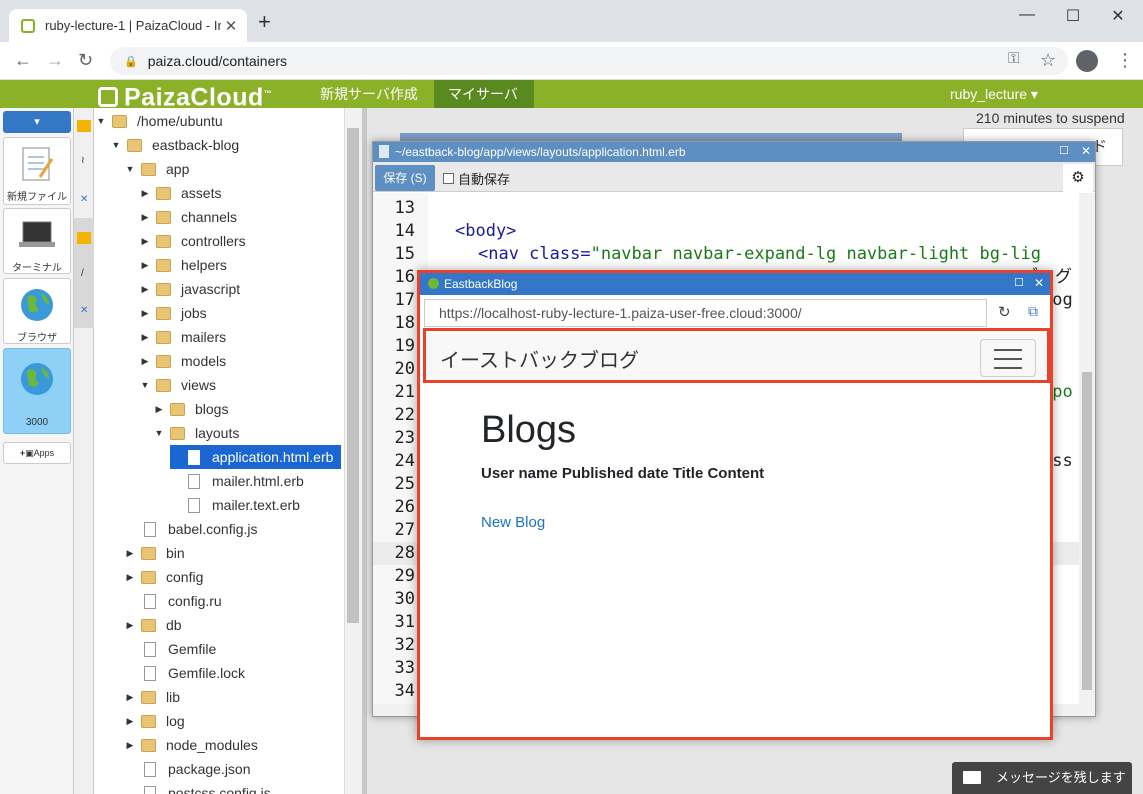 The width and height of the screenshot is (1143, 794). I want to click on minimize-icon: —, so click(1027, 15).